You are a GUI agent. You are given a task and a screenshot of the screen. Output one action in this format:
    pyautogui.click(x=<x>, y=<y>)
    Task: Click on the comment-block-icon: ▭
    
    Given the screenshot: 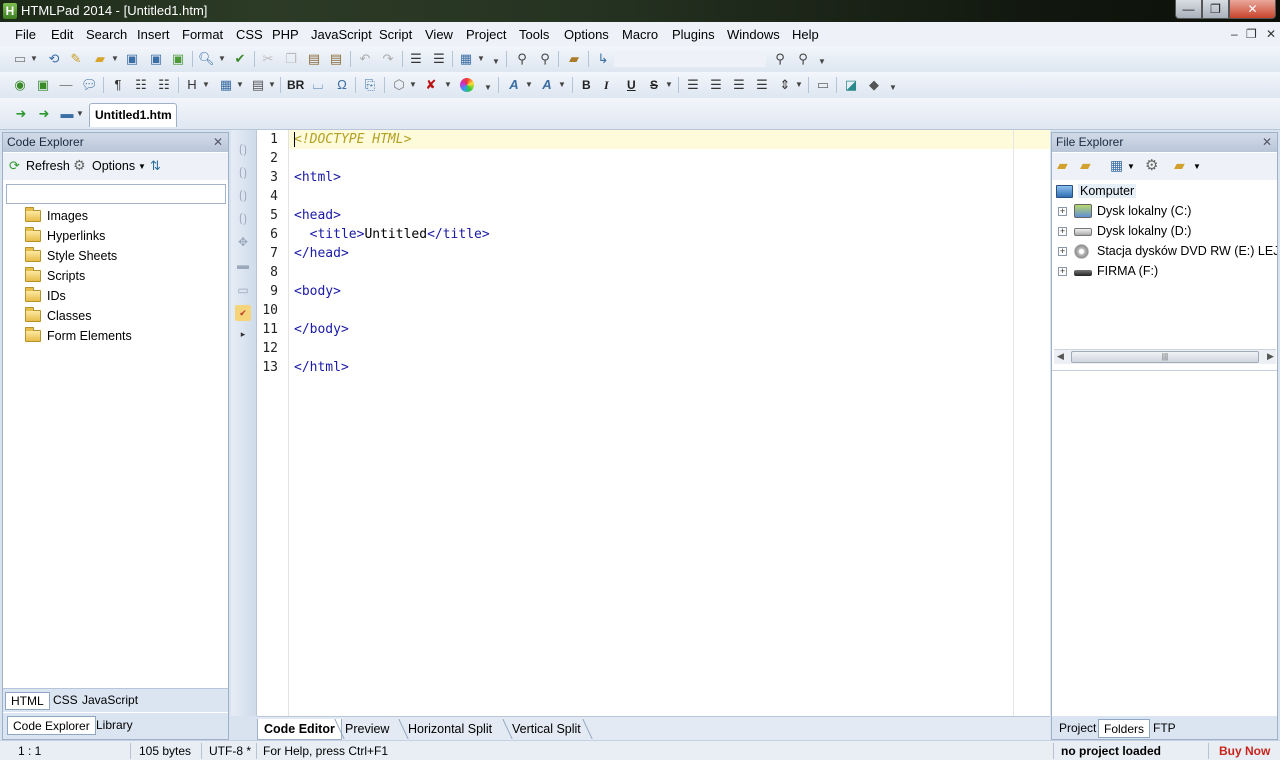 What is the action you would take?
    pyautogui.click(x=243, y=290)
    